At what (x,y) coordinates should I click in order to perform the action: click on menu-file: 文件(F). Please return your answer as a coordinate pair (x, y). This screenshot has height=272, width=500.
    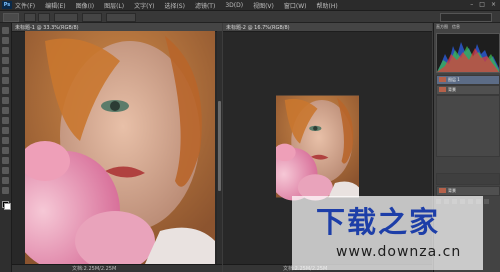
    Looking at the image, I should click on (25, 5).